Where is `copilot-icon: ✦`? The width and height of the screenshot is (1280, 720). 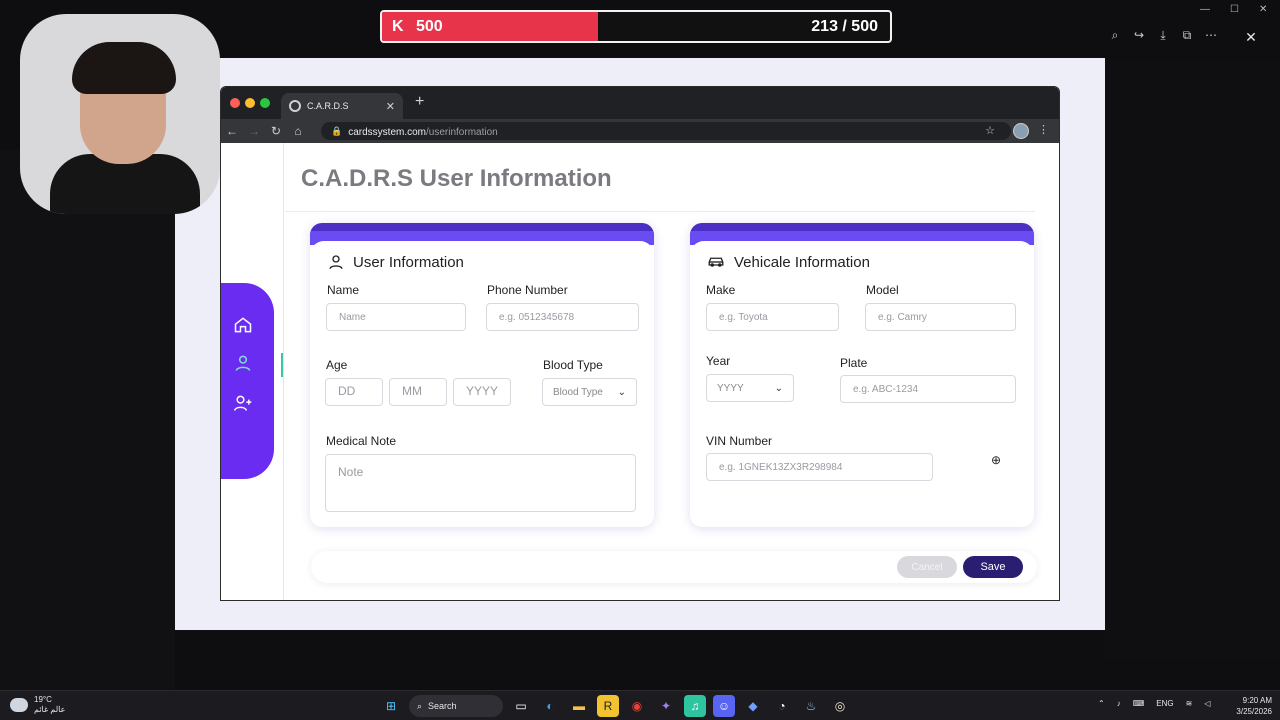
copilot-icon: ✦ is located at coordinates (666, 706).